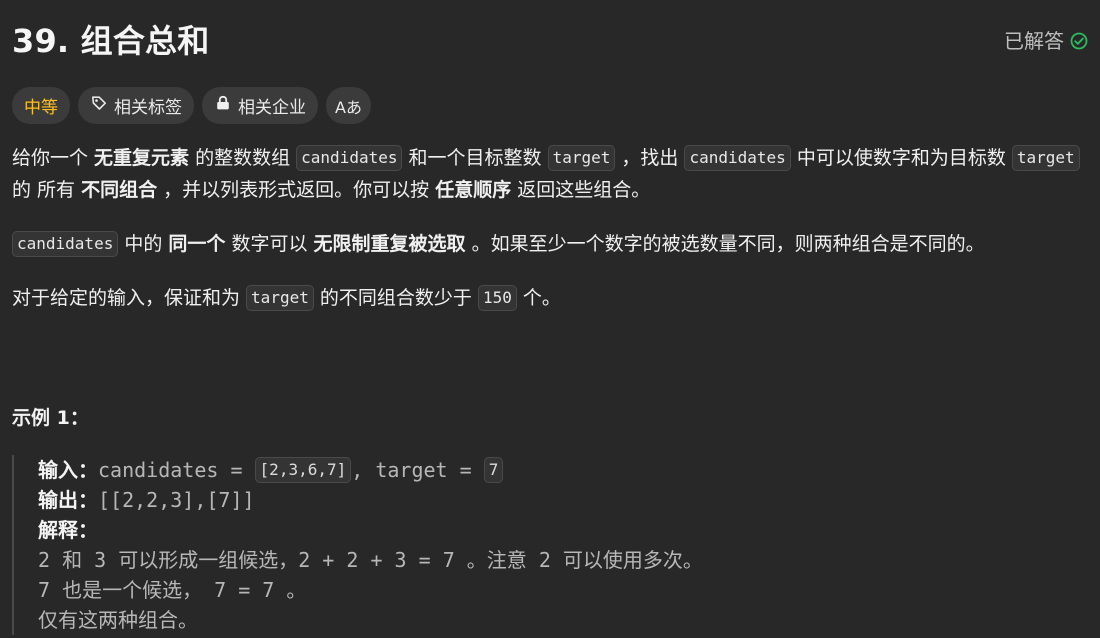  What do you see at coordinates (1034, 41) in the screenshot?
I see `solved-status-label: 已解答` at bounding box center [1034, 41].